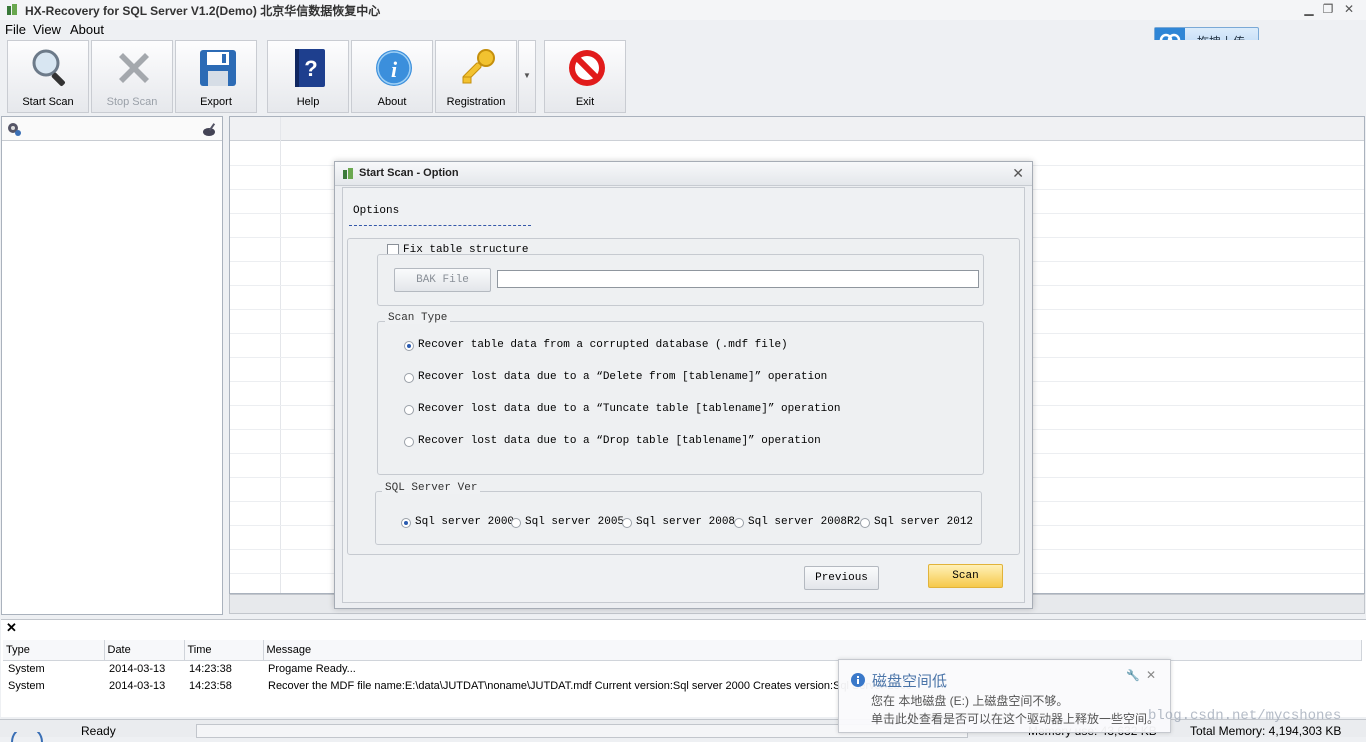  I want to click on help-button: ? Help, so click(308, 76).